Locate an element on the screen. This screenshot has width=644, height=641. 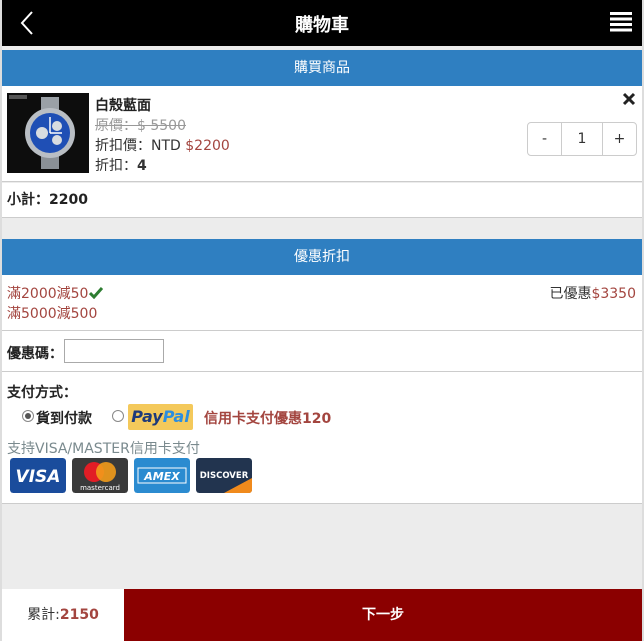
paypal-promo: 信用卡支付優惠120 is located at coordinates (268, 419).